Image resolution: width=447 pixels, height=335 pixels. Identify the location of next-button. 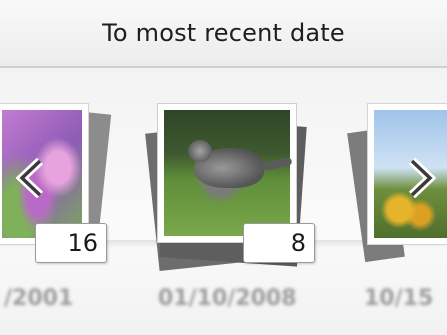
(421, 178).